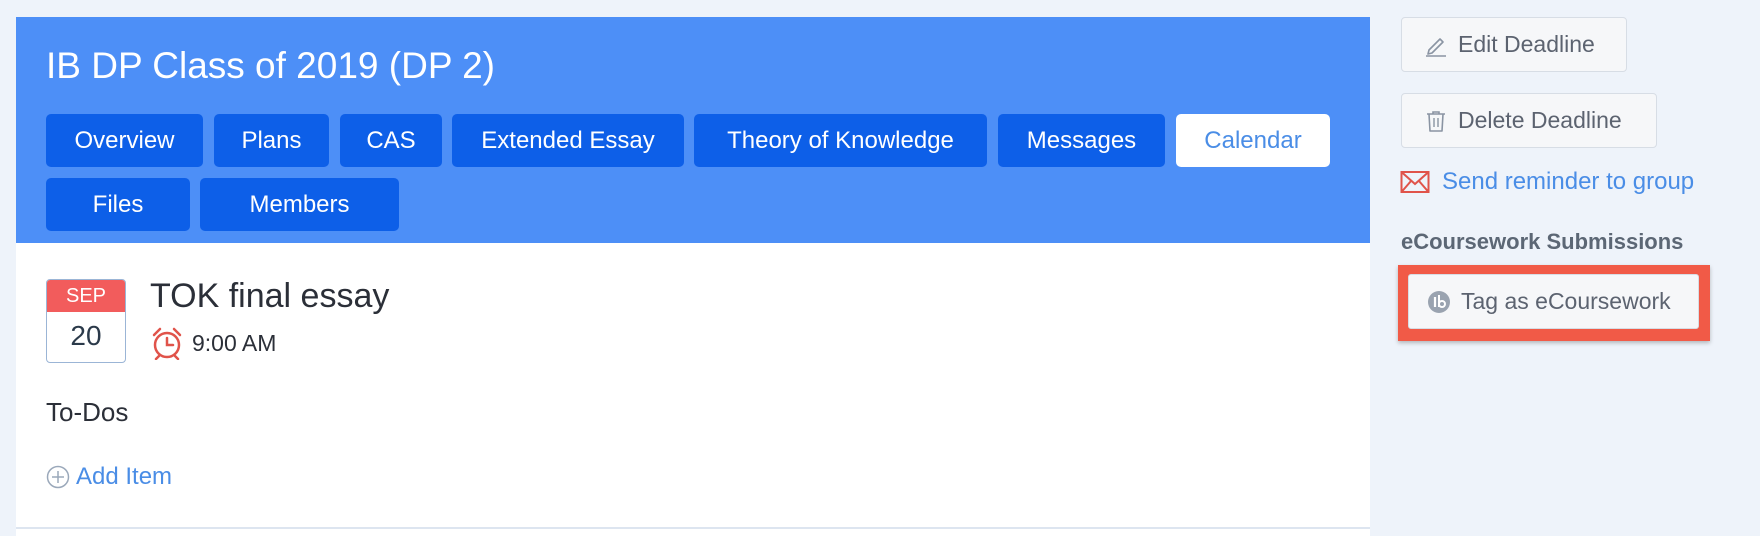 This screenshot has height=536, width=1760. What do you see at coordinates (693, 528) in the screenshot?
I see `divider` at bounding box center [693, 528].